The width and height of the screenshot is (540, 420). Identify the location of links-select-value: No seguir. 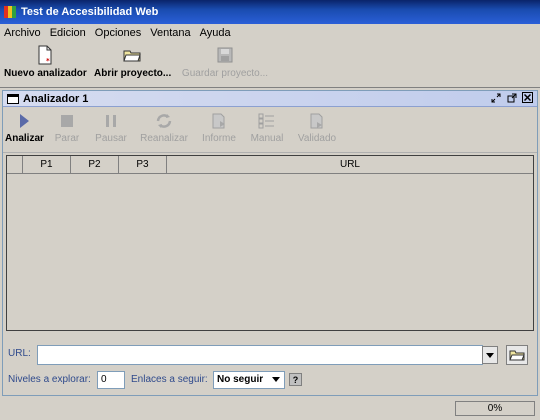
(240, 379).